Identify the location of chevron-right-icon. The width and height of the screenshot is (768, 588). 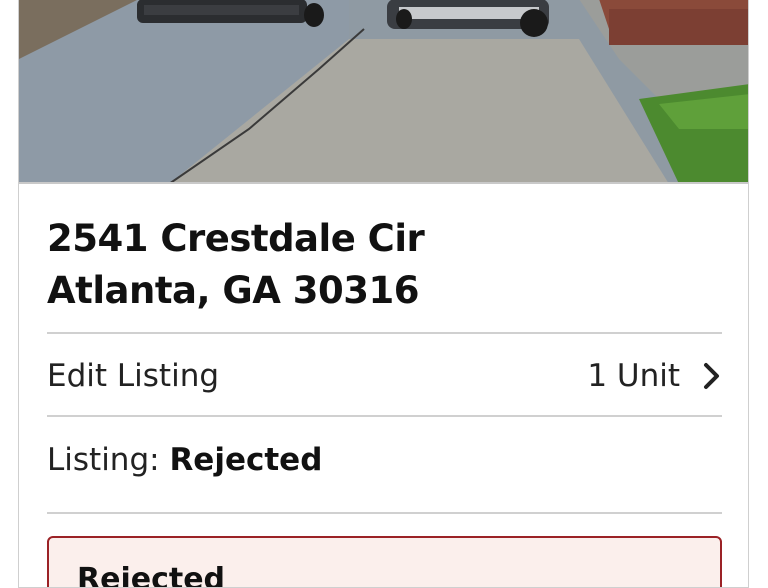
(711, 376).